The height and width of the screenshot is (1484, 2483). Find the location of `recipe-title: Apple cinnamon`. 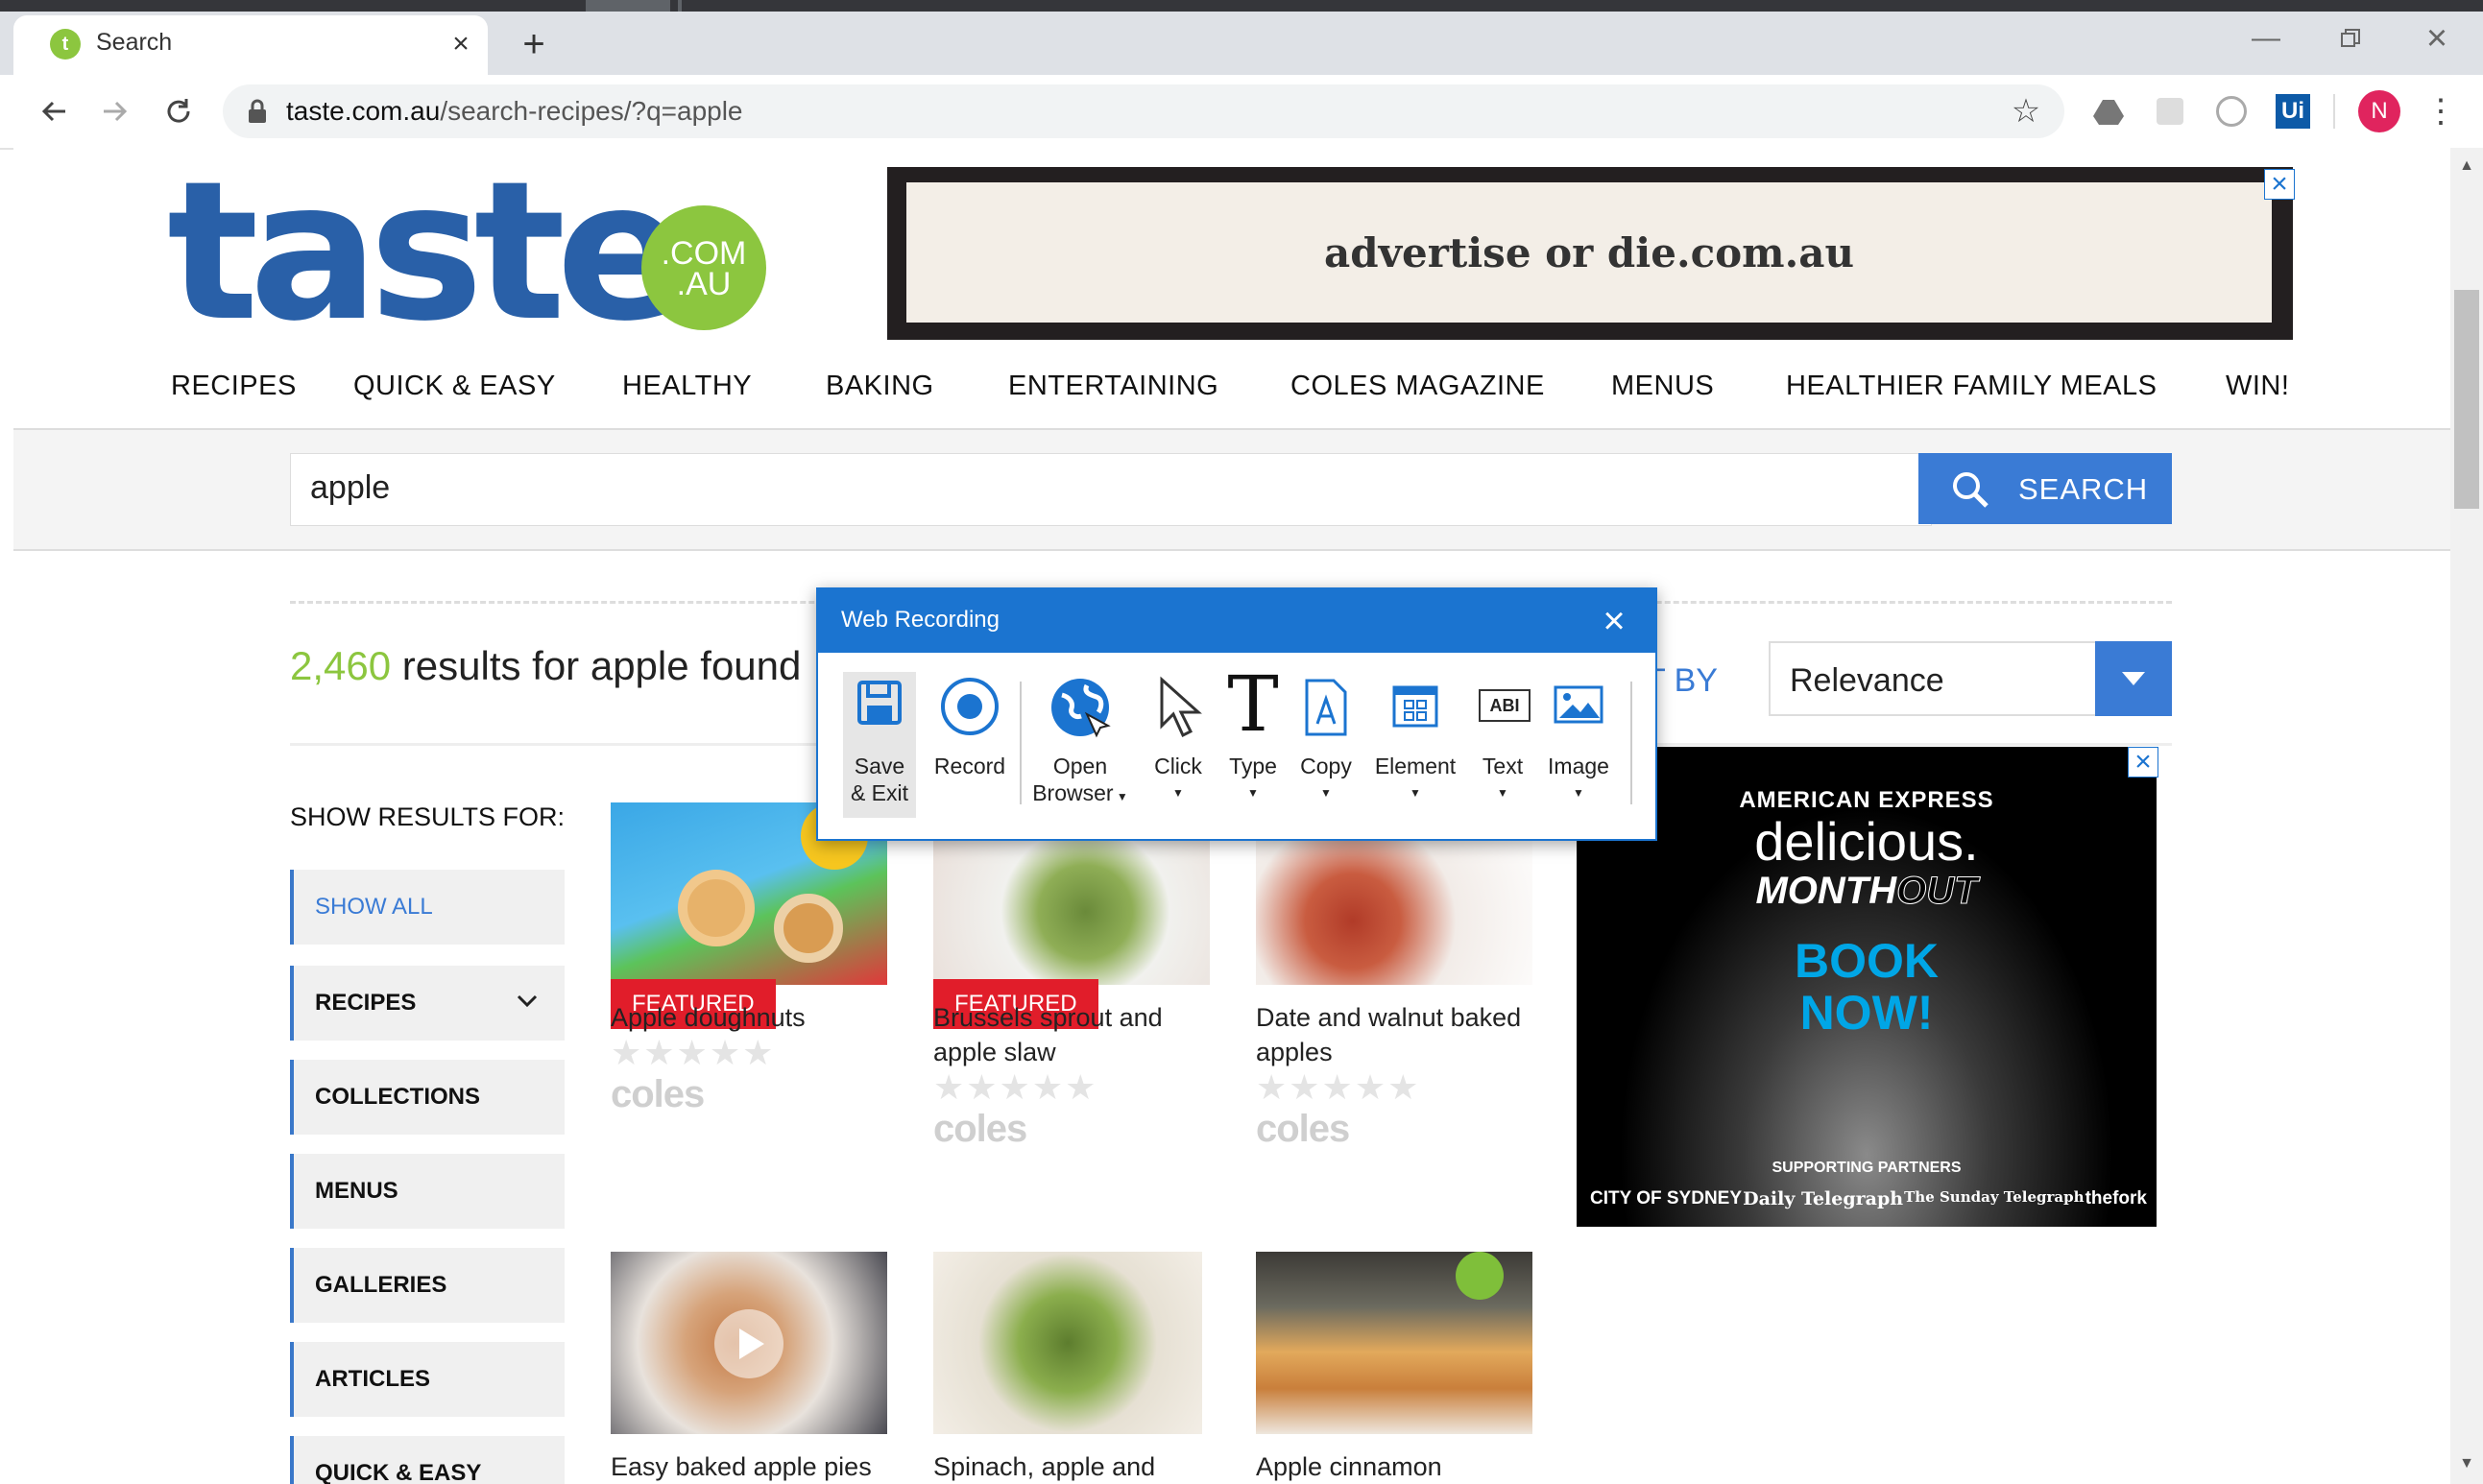

recipe-title: Apple cinnamon is located at coordinates (1400, 1467).